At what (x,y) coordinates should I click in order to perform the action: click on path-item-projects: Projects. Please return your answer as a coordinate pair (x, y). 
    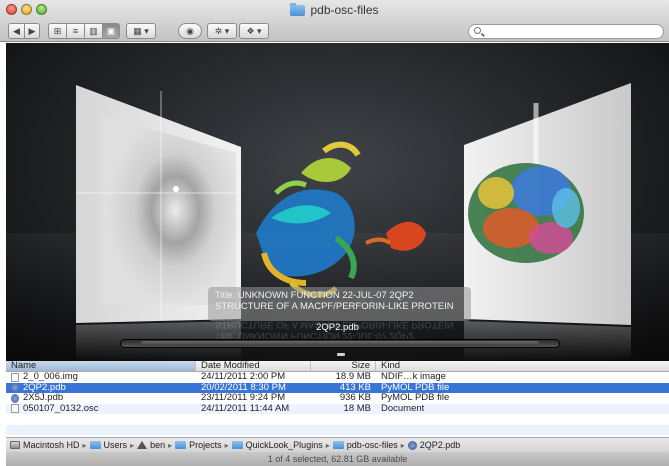
    Looking at the image, I should click on (198, 445).